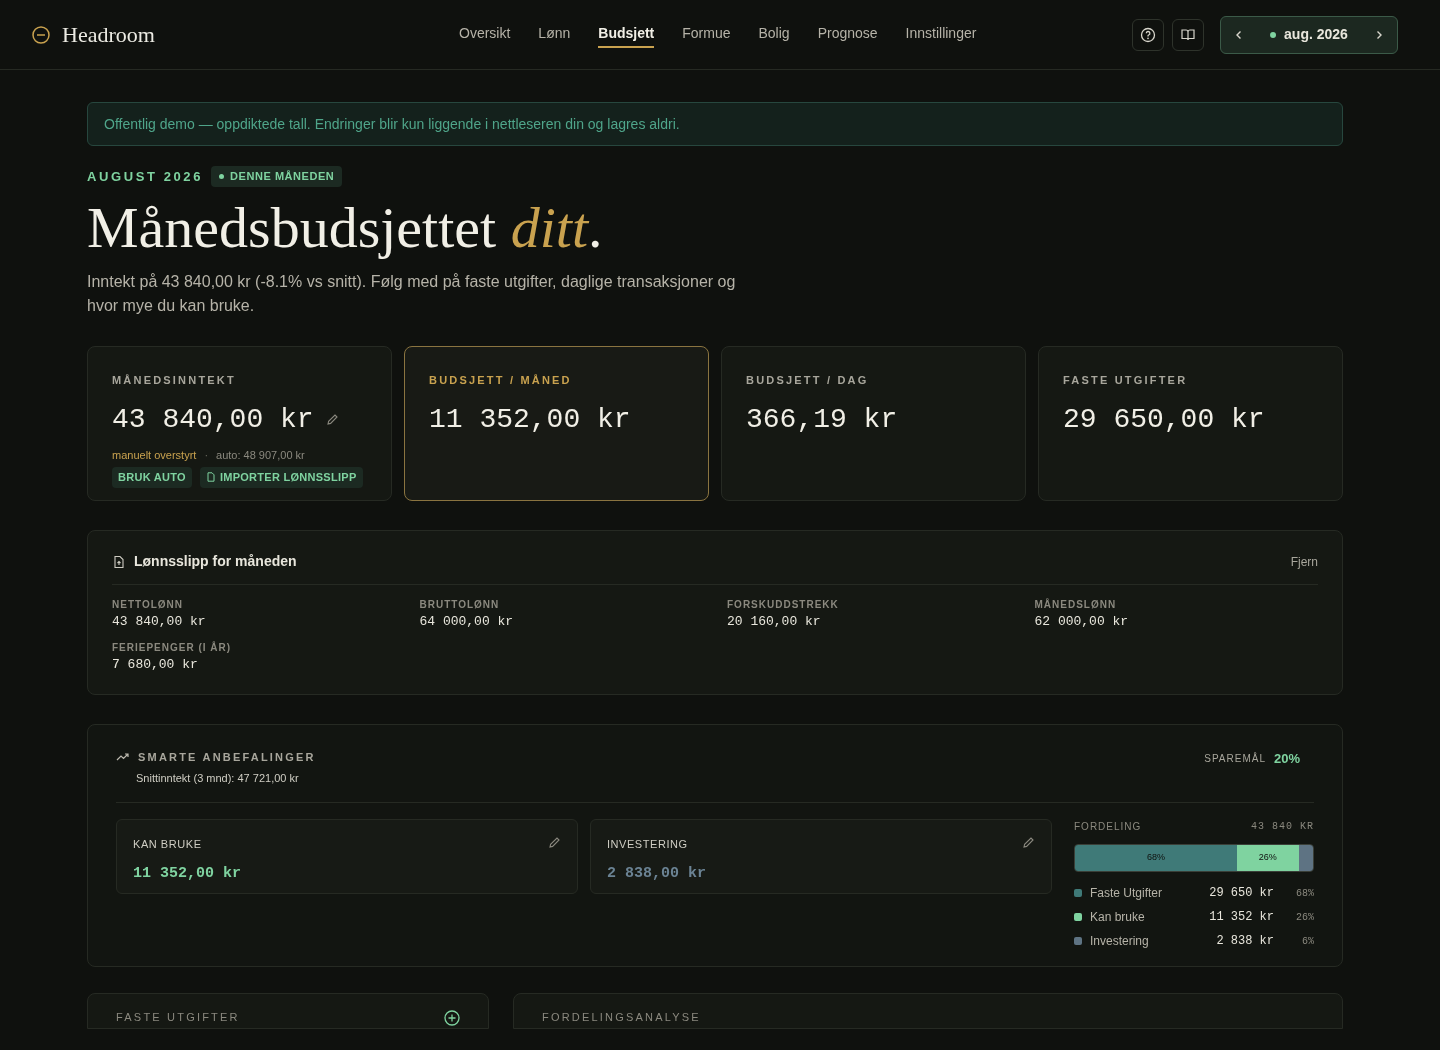 The image size is (1440, 1050). I want to click on savings-goal-value: 20%, so click(1286, 759).